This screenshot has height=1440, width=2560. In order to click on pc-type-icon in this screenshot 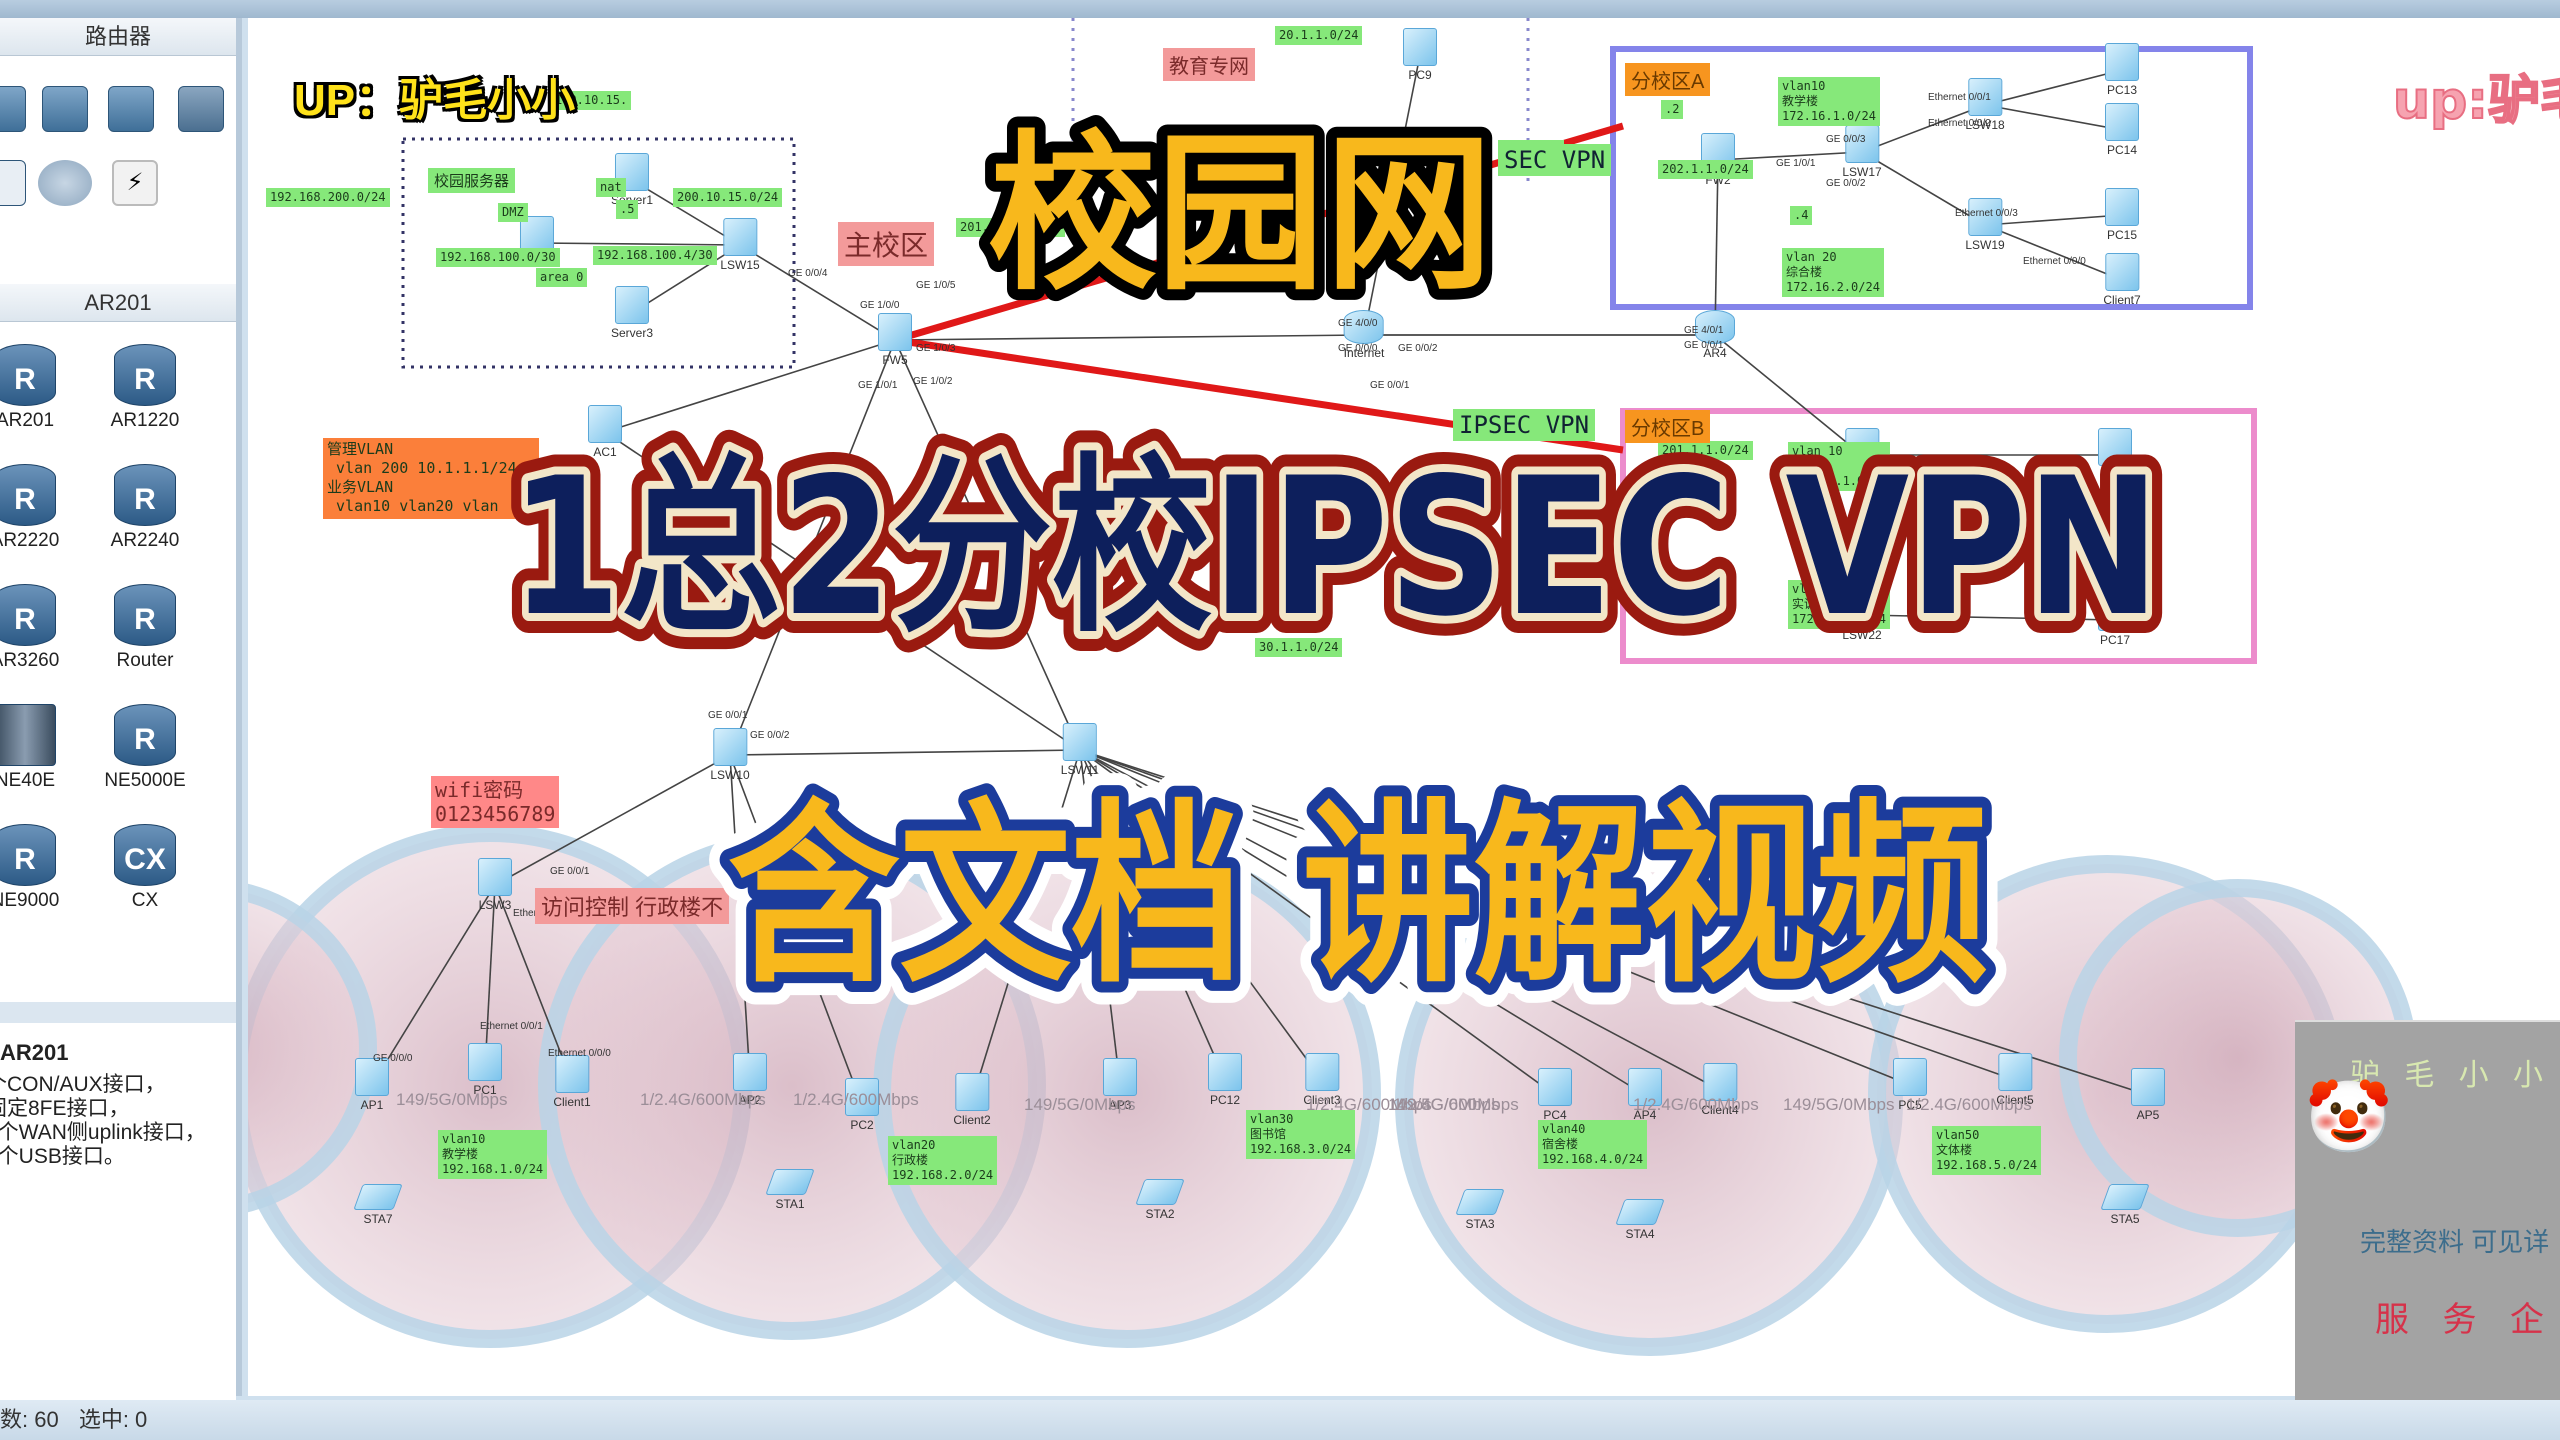, I will do `click(13, 183)`.